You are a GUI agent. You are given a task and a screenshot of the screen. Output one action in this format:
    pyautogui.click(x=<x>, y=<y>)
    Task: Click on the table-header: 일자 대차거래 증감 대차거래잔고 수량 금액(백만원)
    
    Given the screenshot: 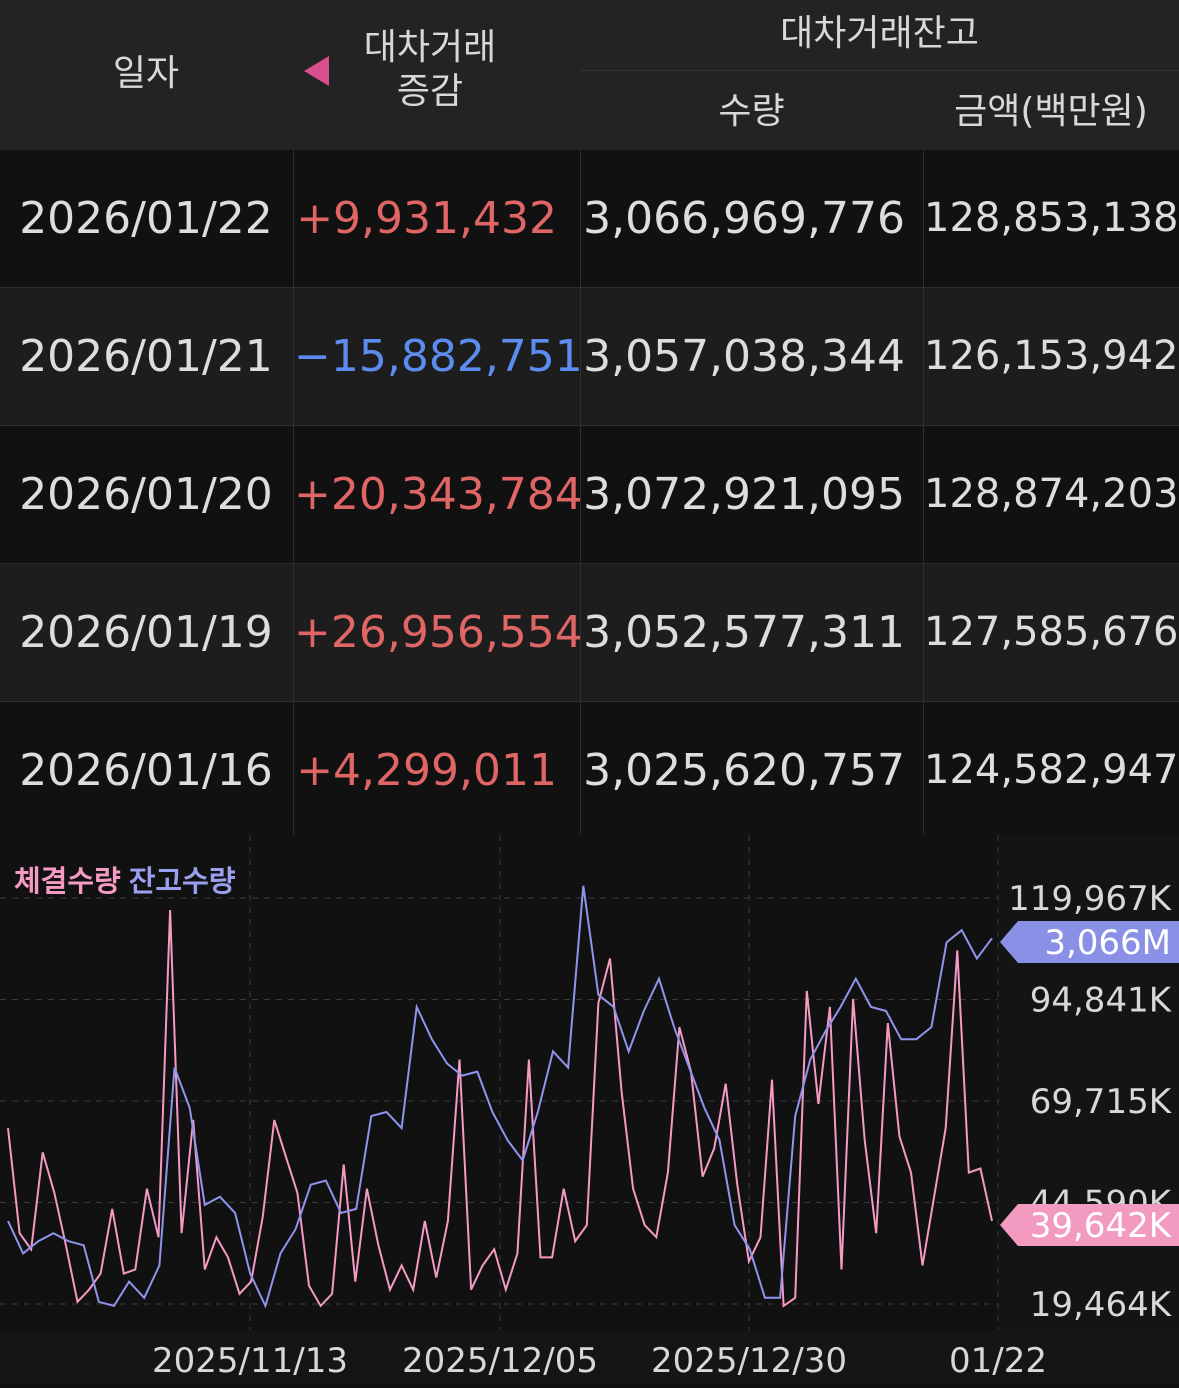 What is the action you would take?
    pyautogui.click(x=589, y=75)
    